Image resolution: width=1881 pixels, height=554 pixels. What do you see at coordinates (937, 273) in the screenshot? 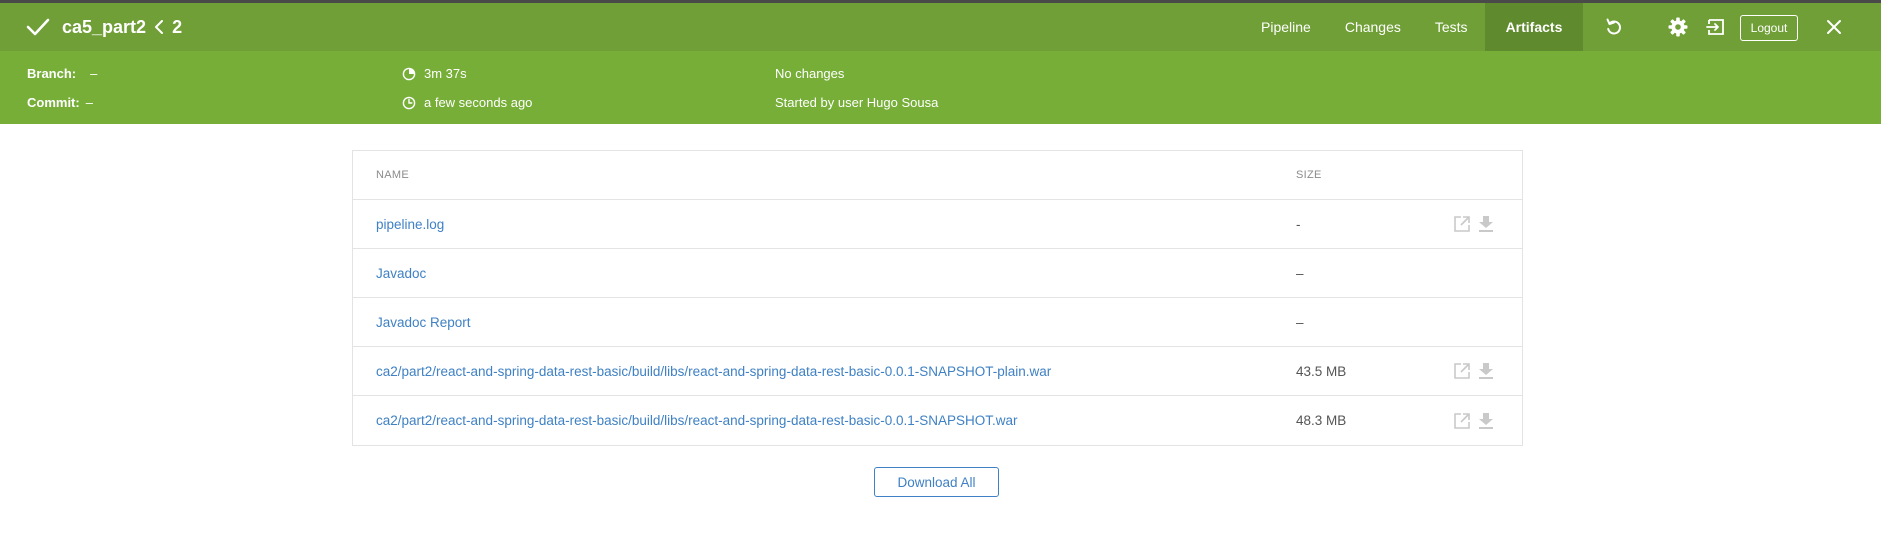
I see `table-row: Javadoc –` at bounding box center [937, 273].